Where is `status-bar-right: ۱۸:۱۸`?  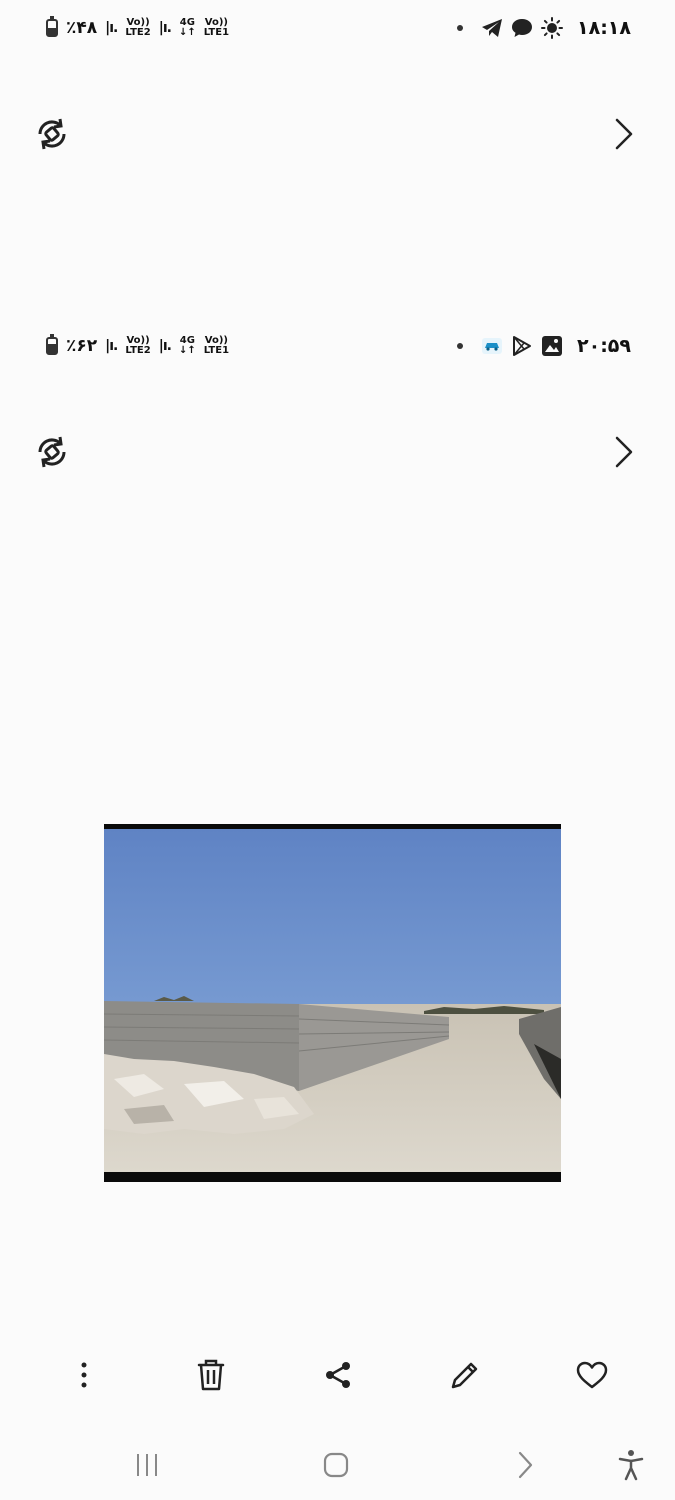 status-bar-right: ۱۸:۱۸ is located at coordinates (544, 28).